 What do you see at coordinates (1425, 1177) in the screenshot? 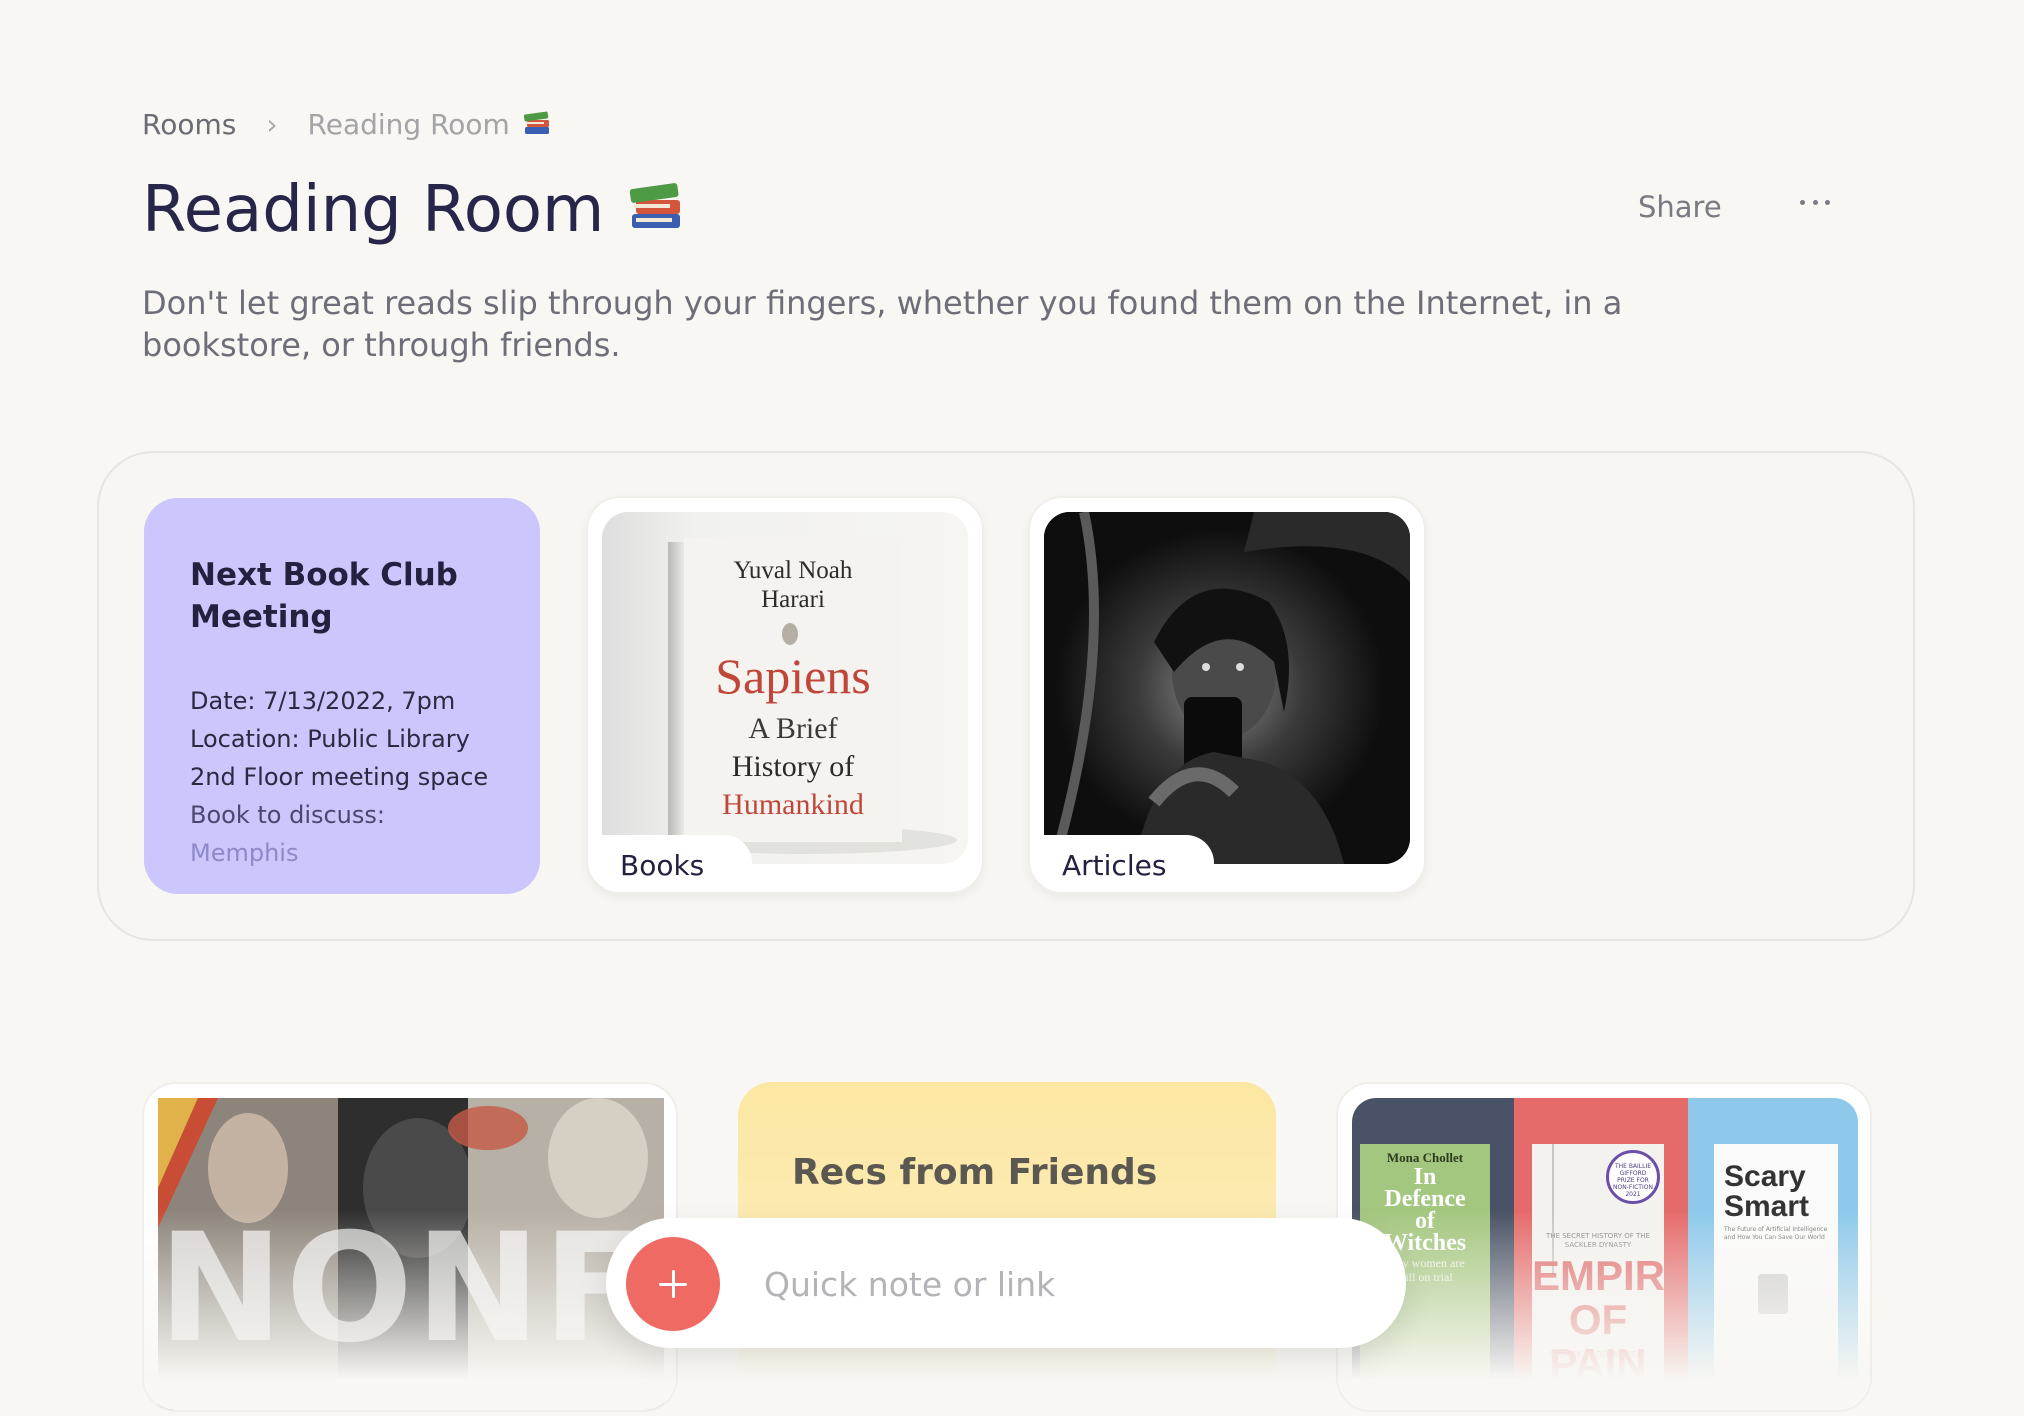
I see `book-title: In` at bounding box center [1425, 1177].